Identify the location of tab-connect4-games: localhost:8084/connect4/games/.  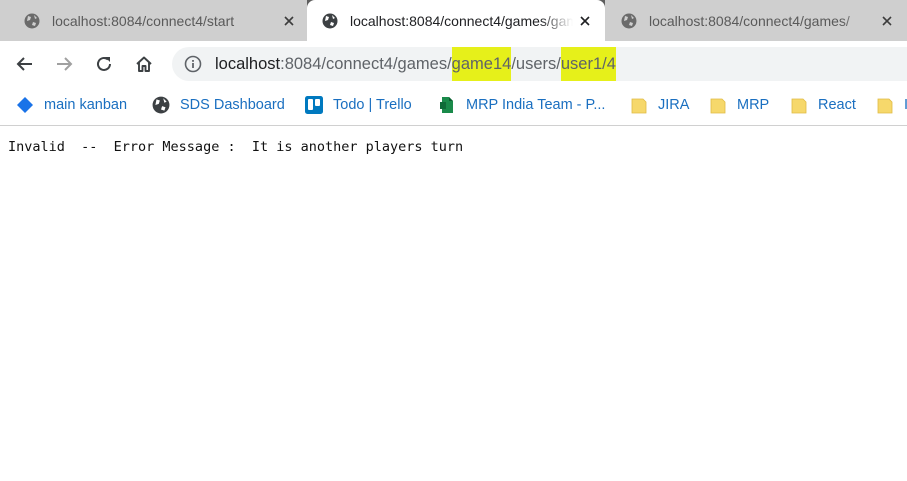
(756, 20).